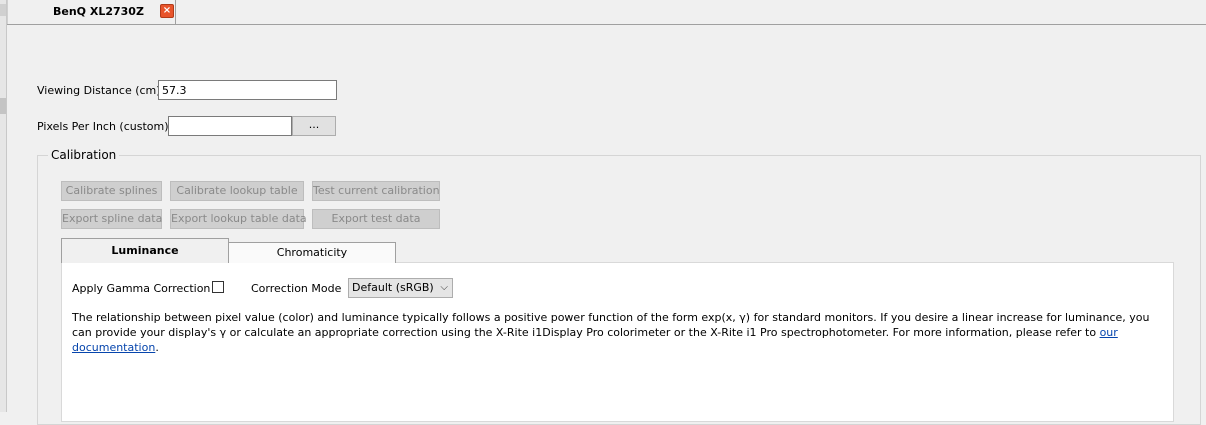  Describe the element at coordinates (145, 250) in the screenshot. I see `tab-luminance: Luminance` at that location.